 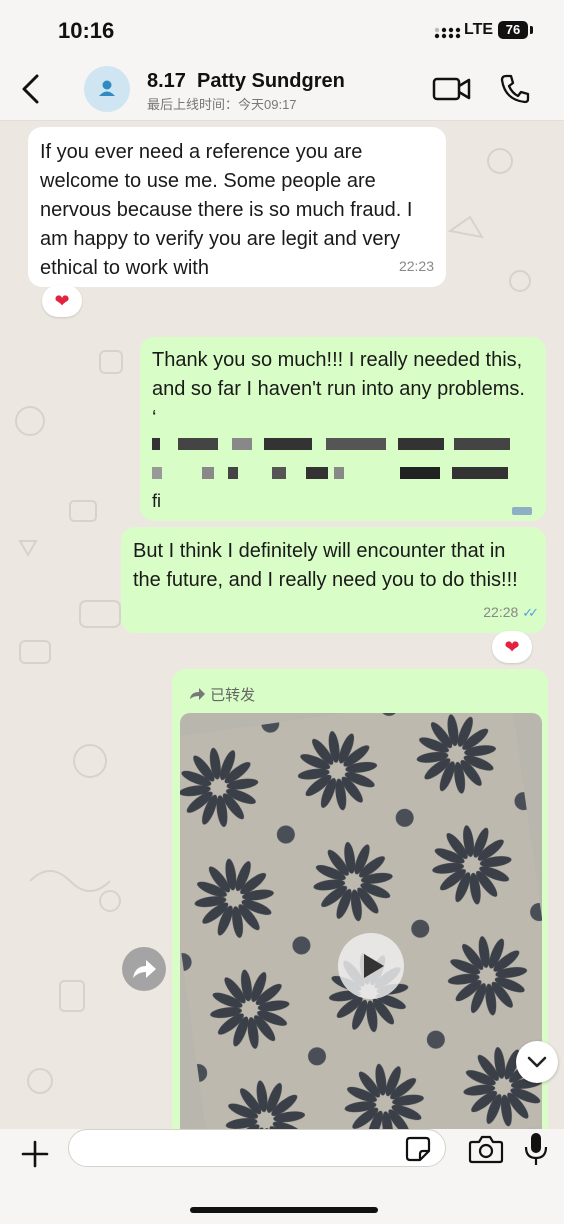 What do you see at coordinates (536, 1149) in the screenshot?
I see `mic-icon` at bounding box center [536, 1149].